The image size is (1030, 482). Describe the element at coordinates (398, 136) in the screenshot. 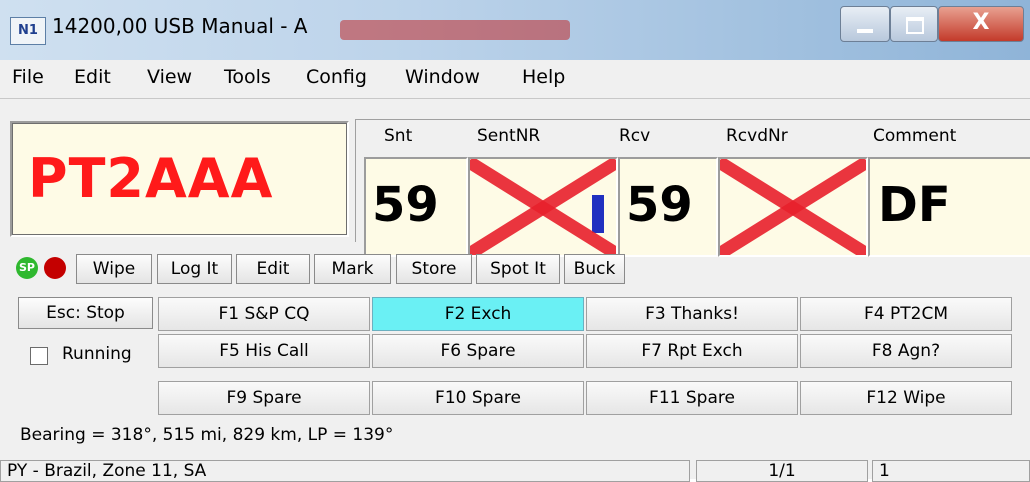

I see `label-snt: Snt` at that location.